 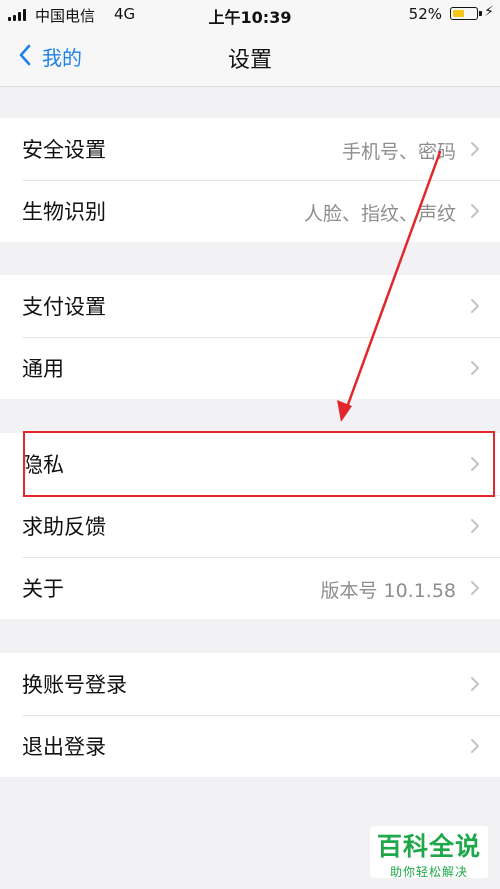 What do you see at coordinates (250, 211) in the screenshot?
I see `row-biometrics: 生物识别 人脸、指纹、声纹` at bounding box center [250, 211].